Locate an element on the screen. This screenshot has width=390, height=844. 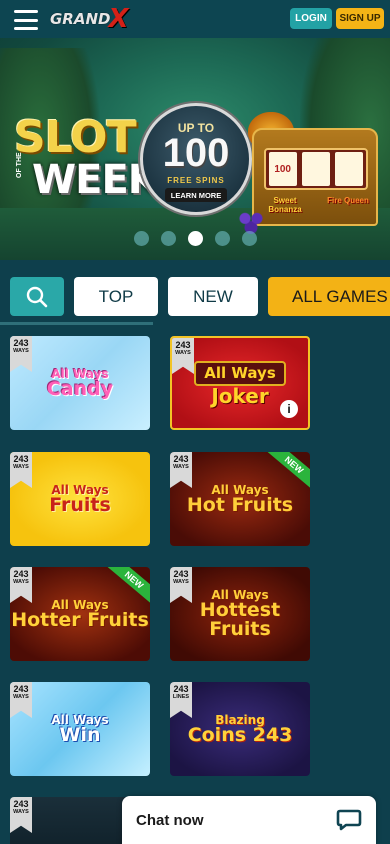
free-spins-amount: 100 is located at coordinates (196, 153).